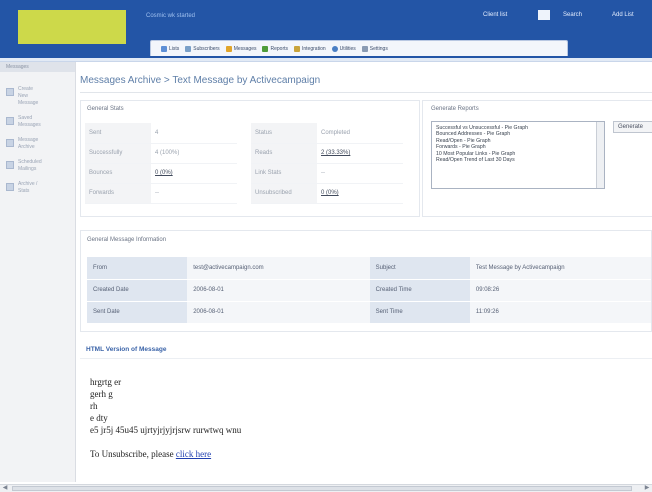  Describe the element at coordinates (72, 27) in the screenshot. I see `brand-logo` at that location.